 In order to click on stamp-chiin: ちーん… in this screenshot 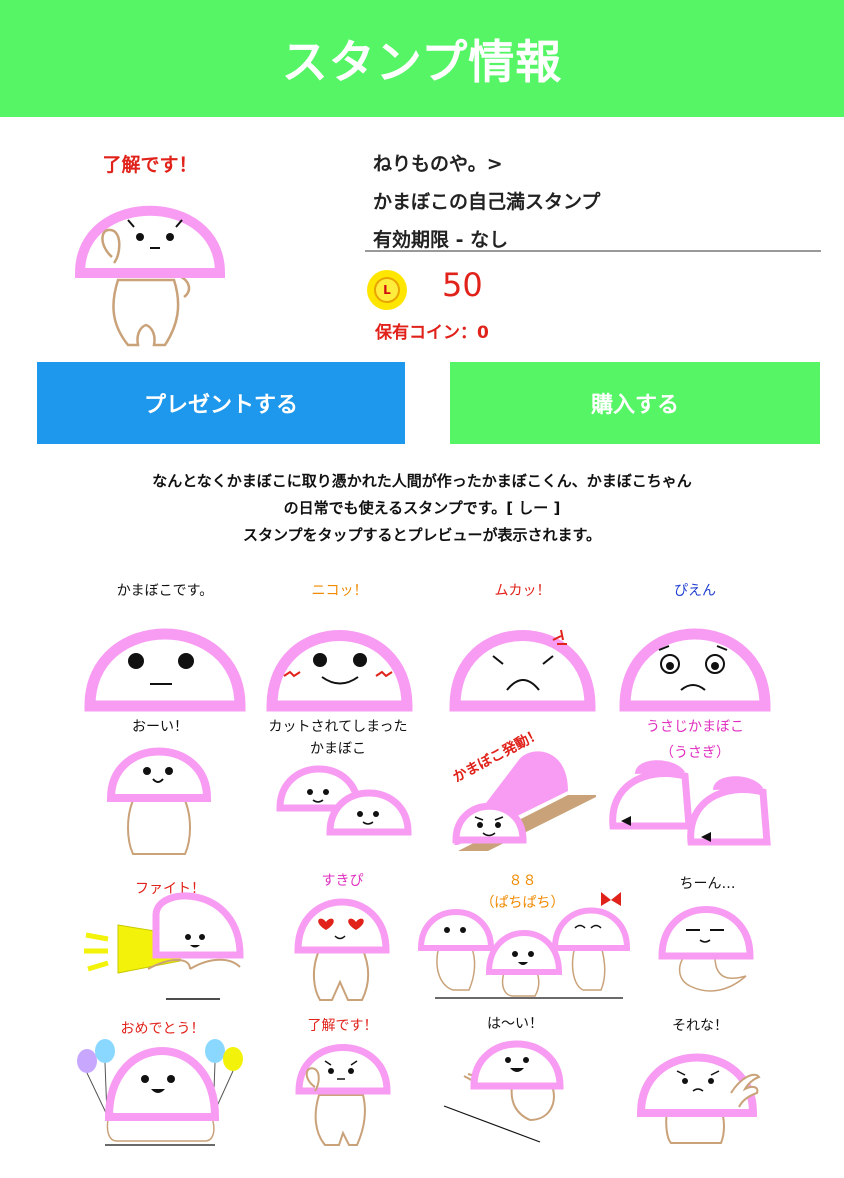, I will do `click(707, 940)`.